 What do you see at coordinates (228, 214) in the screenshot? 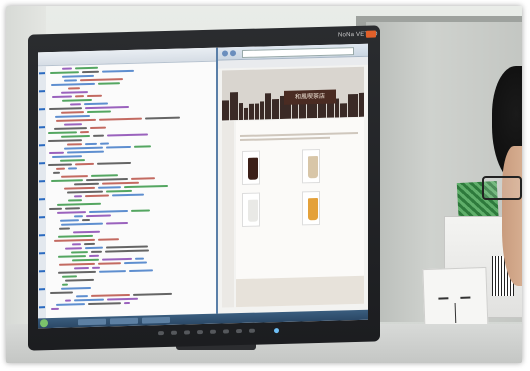
I see `page-sidebar` at bounding box center [228, 214].